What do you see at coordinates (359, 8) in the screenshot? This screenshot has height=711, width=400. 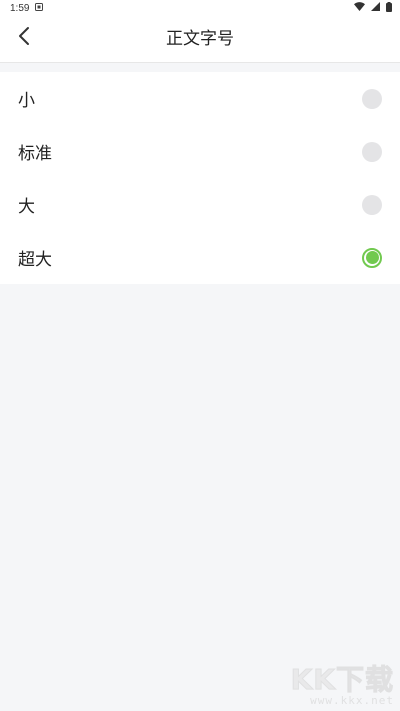 I see `wifi-icon` at bounding box center [359, 8].